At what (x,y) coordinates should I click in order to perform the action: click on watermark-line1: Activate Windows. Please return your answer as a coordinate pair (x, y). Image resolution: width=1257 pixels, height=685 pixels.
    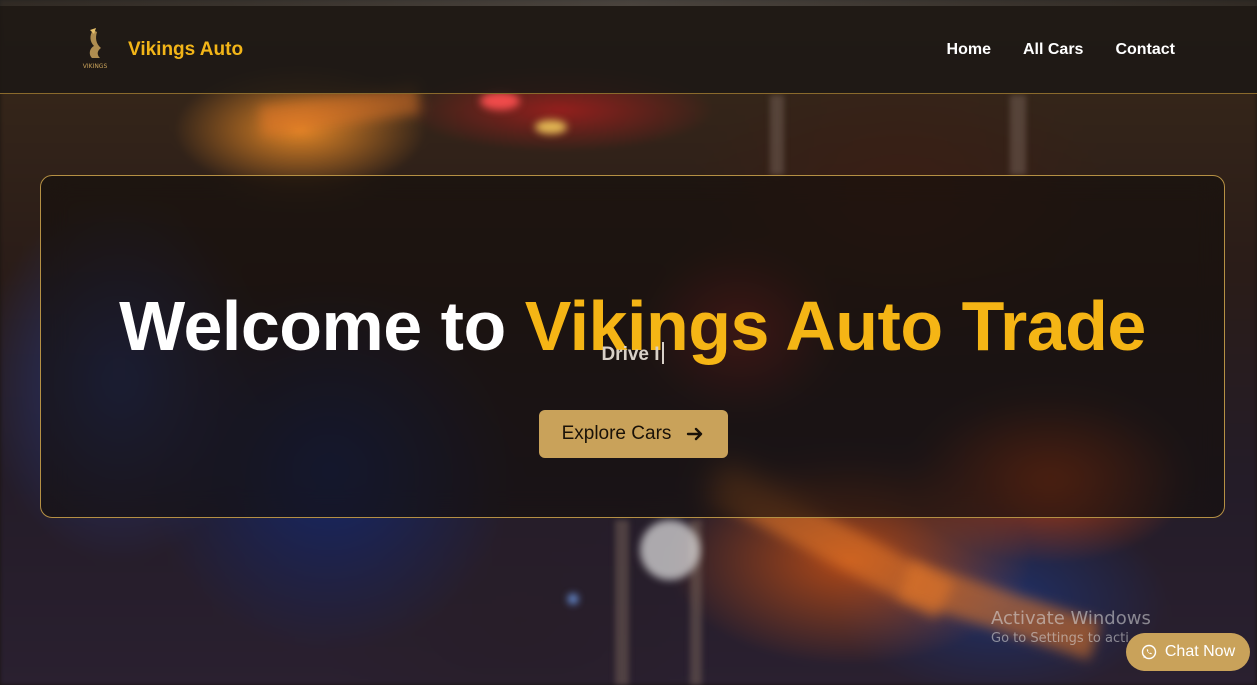
    Looking at the image, I should click on (1071, 618).